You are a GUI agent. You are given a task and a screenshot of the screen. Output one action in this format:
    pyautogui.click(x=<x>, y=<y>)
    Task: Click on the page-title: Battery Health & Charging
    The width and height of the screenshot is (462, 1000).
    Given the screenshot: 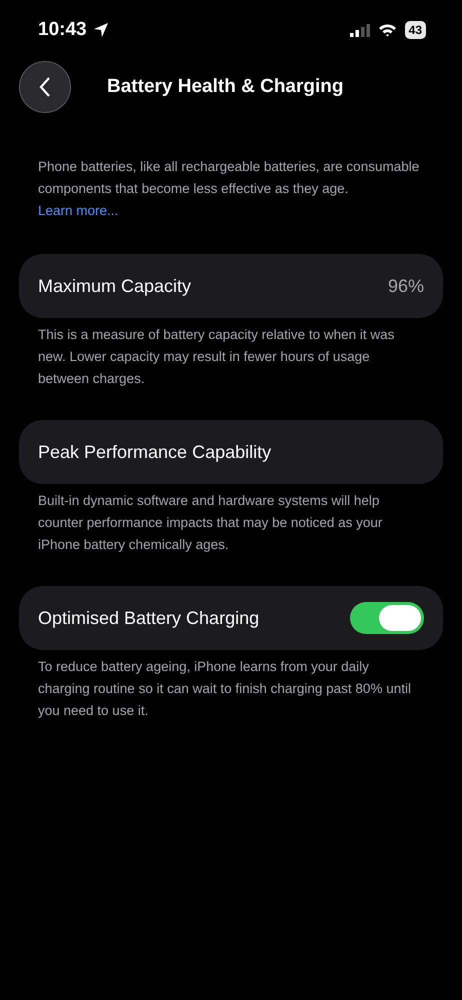 What is the action you would take?
    pyautogui.click(x=225, y=87)
    